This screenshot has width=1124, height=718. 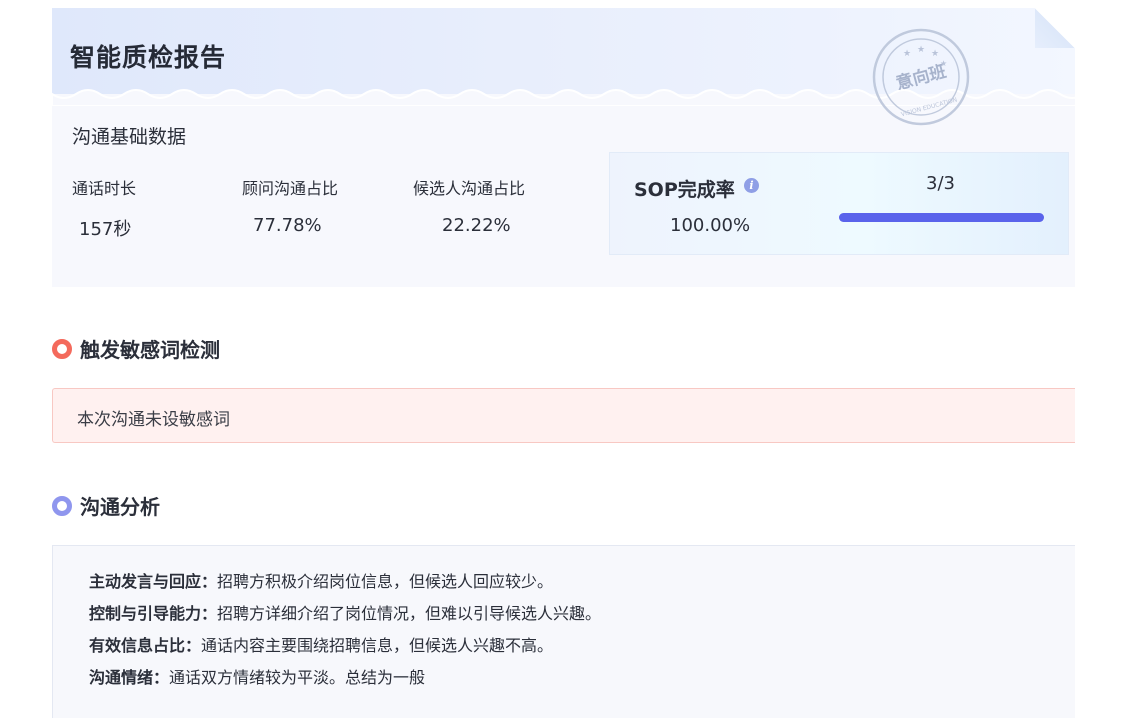 What do you see at coordinates (710, 225) in the screenshot?
I see `sop-rate-value: 100.00%` at bounding box center [710, 225].